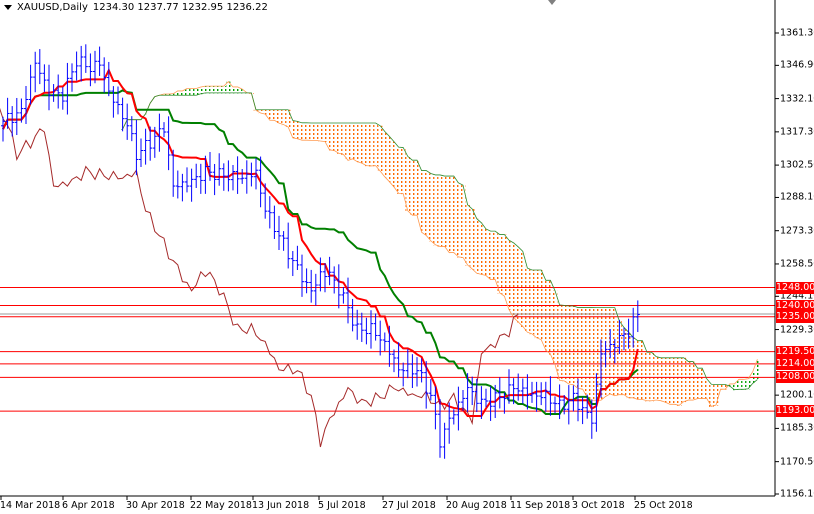 This screenshot has width=814, height=514. I want to click on x-tick-label: 27 Jul 2018, so click(409, 505).